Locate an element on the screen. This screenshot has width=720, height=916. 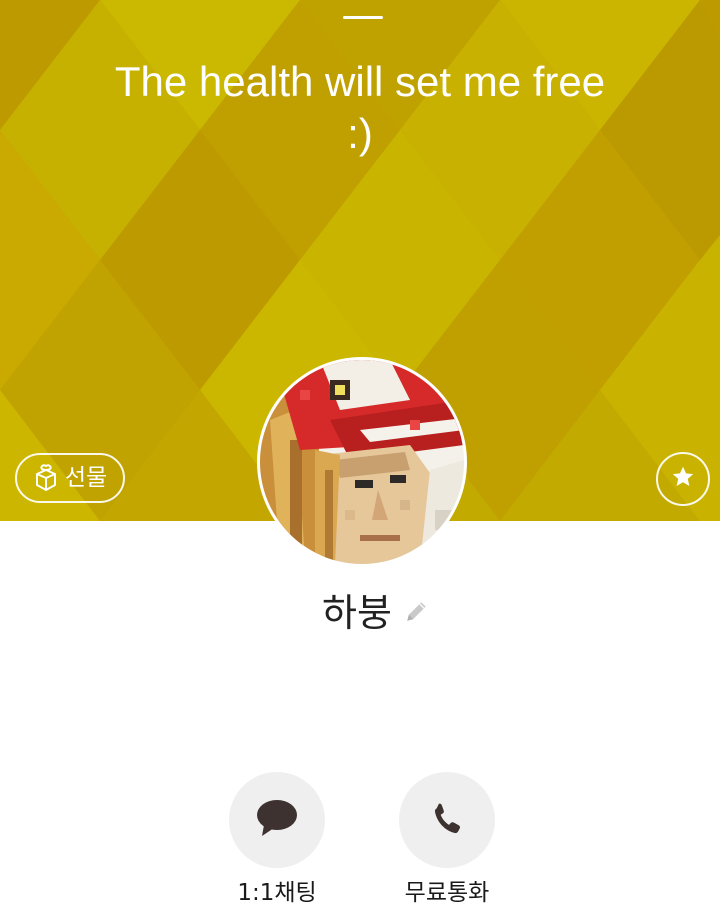
free-call-button-label: 무료통화 is located at coordinates (447, 893).